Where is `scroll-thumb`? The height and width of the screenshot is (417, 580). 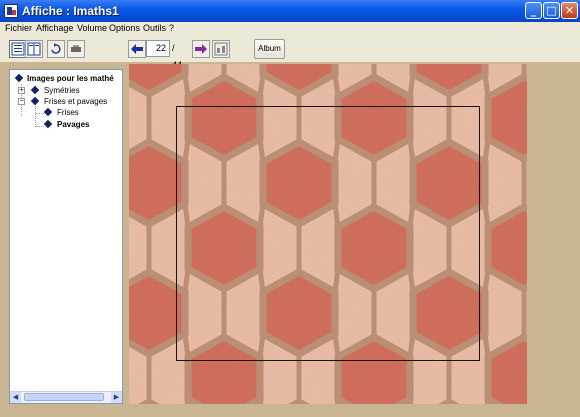 scroll-thumb is located at coordinates (64, 397).